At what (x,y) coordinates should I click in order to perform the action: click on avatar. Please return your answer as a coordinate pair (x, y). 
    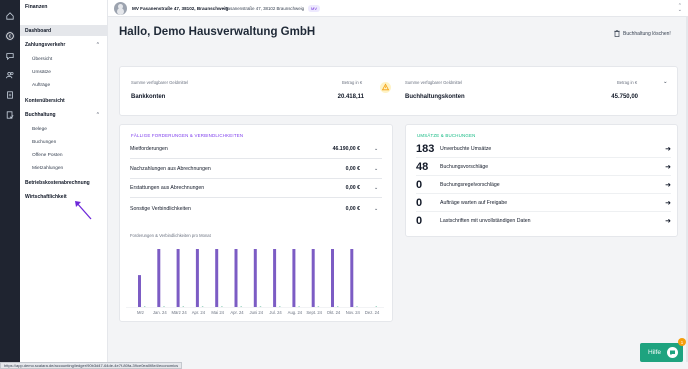
    Looking at the image, I should click on (120, 8).